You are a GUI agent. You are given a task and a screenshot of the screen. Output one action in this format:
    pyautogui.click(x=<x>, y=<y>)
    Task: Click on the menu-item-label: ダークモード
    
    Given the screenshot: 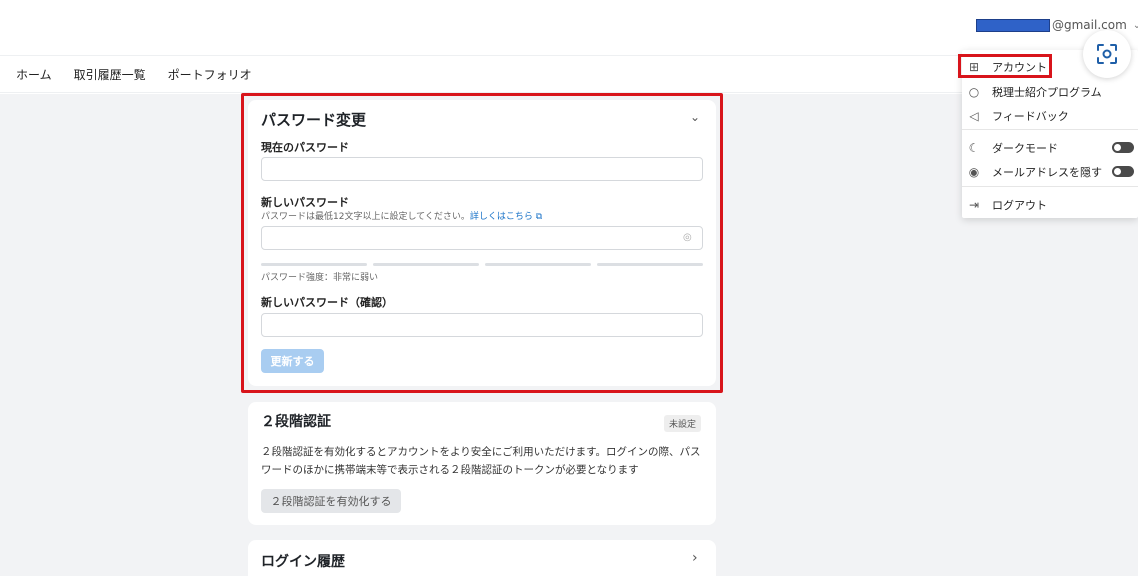 What is the action you would take?
    pyautogui.click(x=1025, y=148)
    